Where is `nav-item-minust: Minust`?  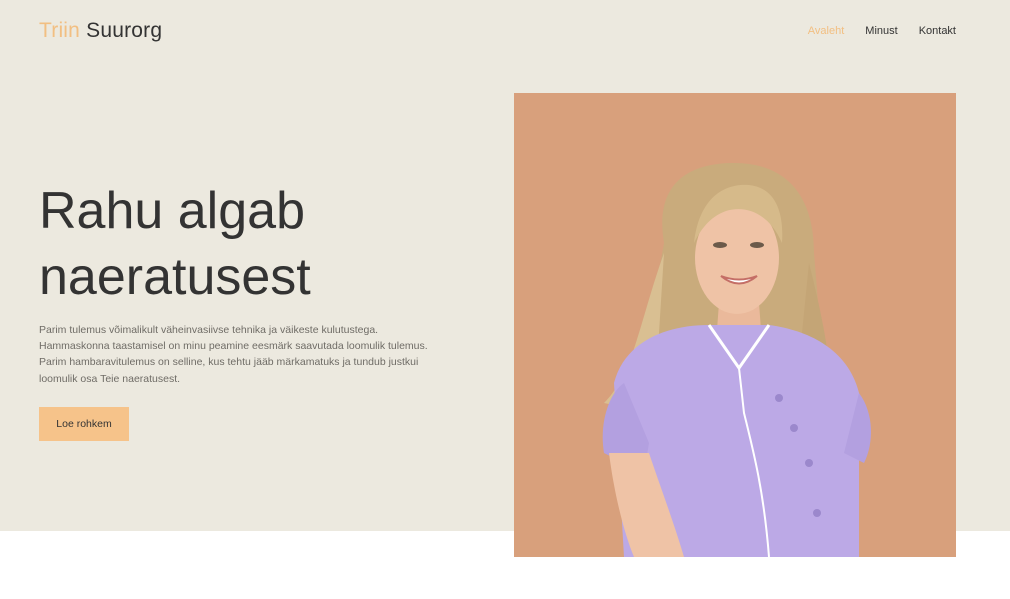
nav-item-minust: Minust is located at coordinates (881, 31).